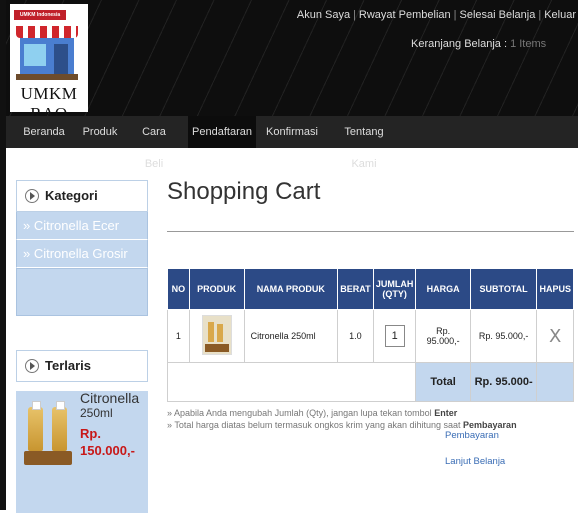  What do you see at coordinates (82, 226) in the screenshot?
I see `category-item-ecer: » Citronella Ecer` at bounding box center [82, 226].